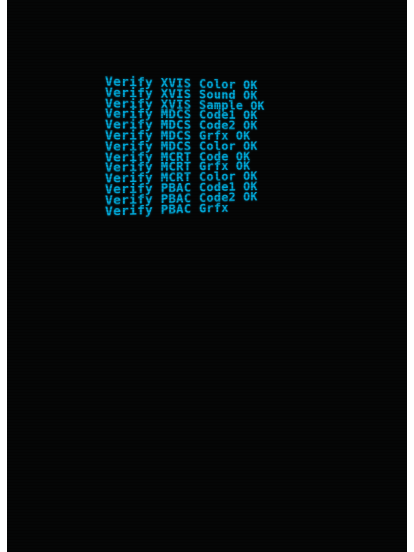 The width and height of the screenshot is (414, 552). Describe the element at coordinates (167, 210) in the screenshot. I see `log-line-pbac-grfx: Verify PBAC Grfx` at that location.